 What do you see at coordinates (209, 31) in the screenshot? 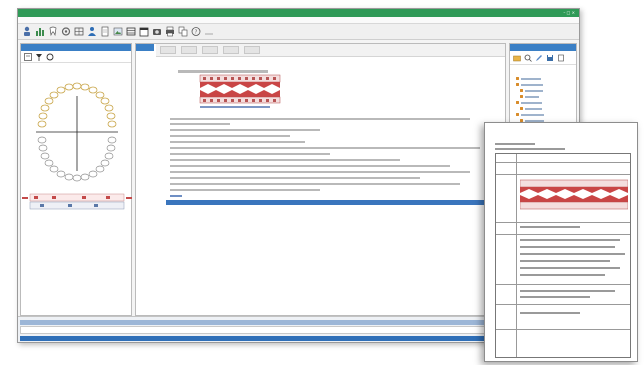
I see `note-icon` at bounding box center [209, 31].